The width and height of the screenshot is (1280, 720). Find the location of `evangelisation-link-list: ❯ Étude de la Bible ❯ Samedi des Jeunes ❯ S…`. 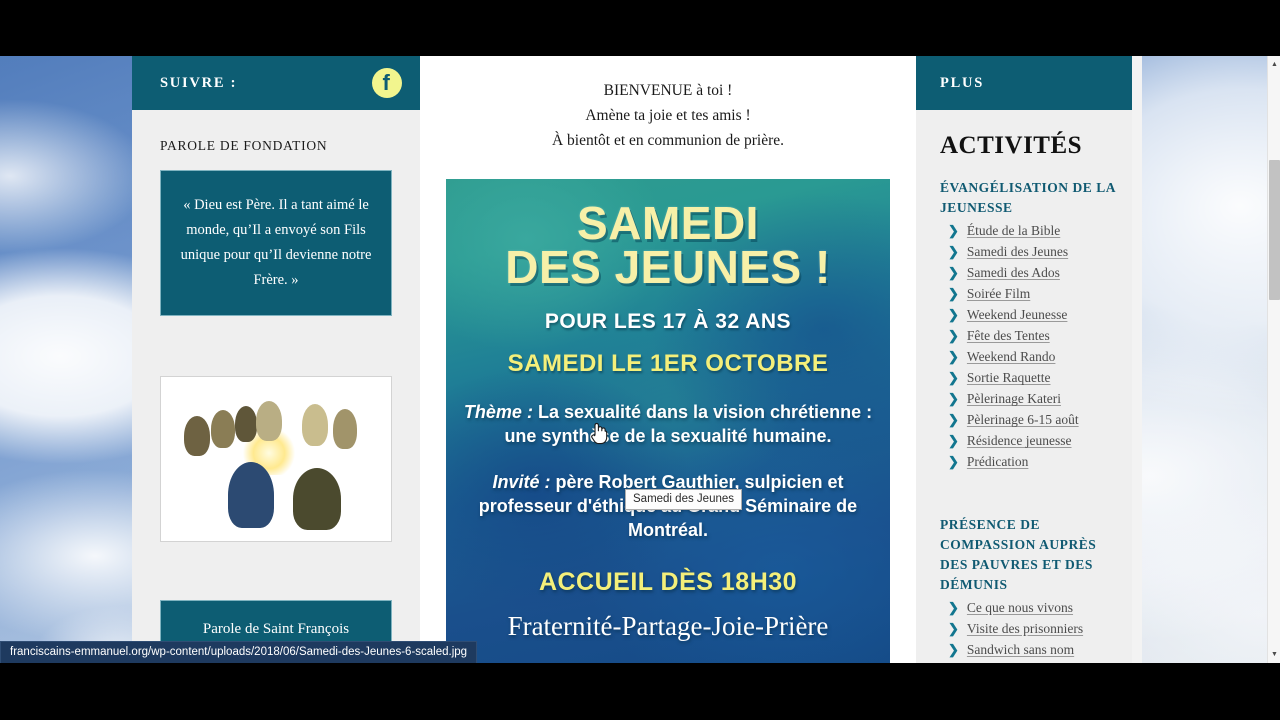

evangelisation-link-list: ❯ Étude de la Bible ❯ Samedi des Jeunes ❯ S… is located at coordinates (1028, 347).